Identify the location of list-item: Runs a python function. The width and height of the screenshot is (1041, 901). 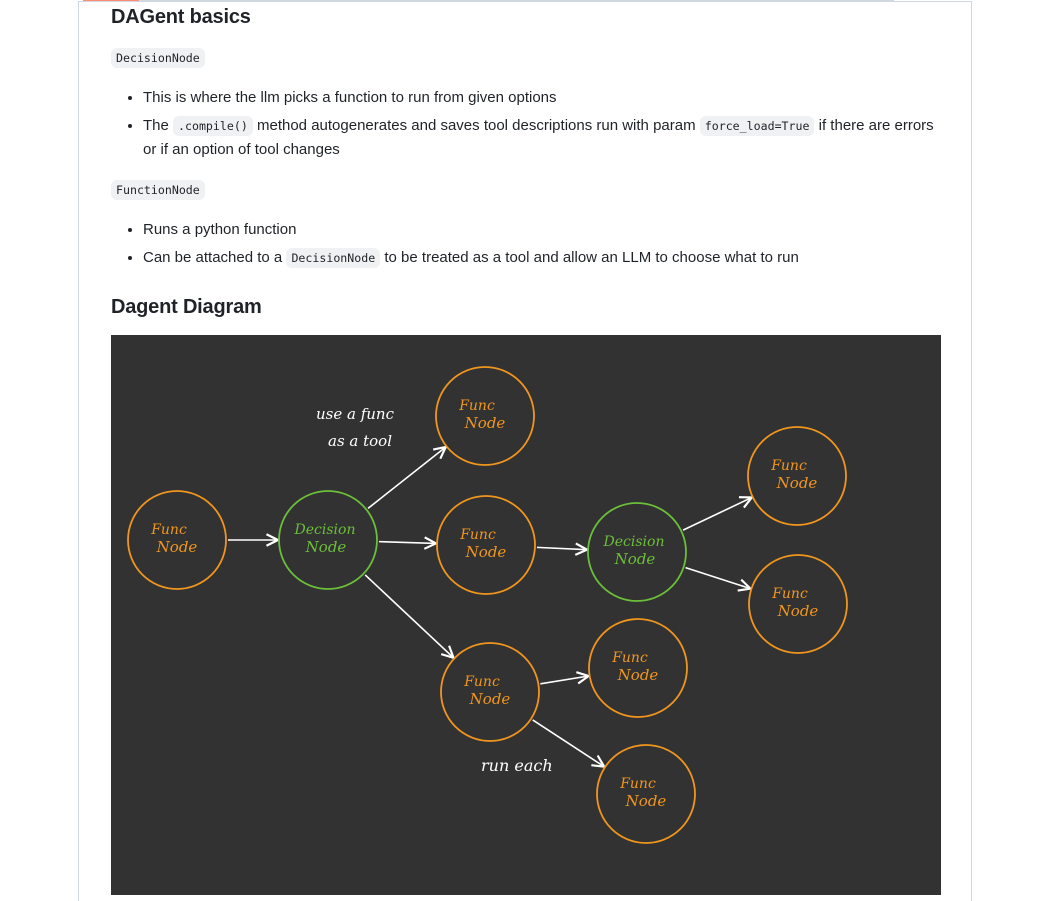
(542, 230).